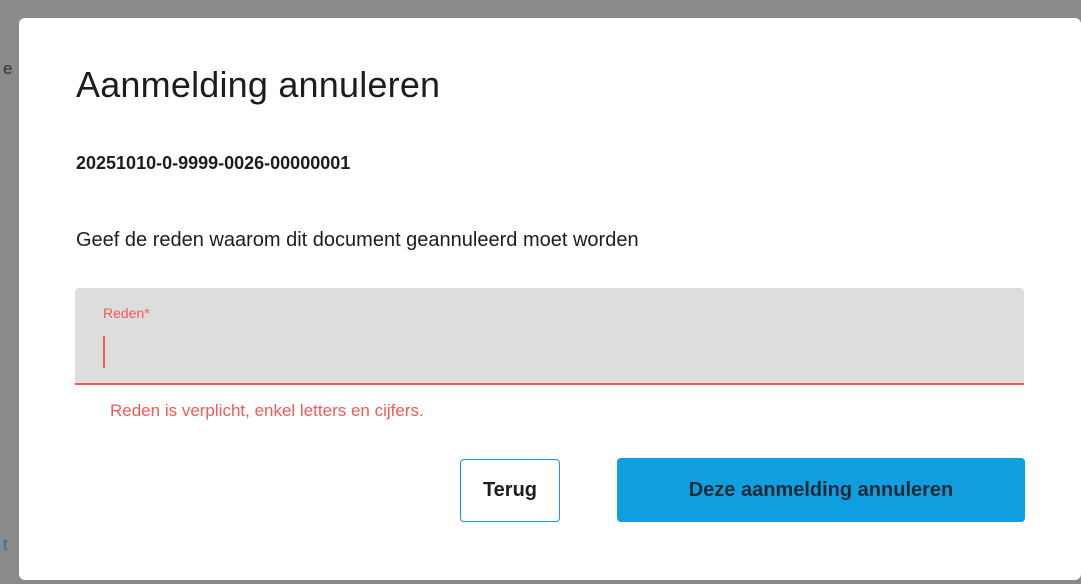  I want to click on reason-field: Reden*, so click(549, 336).